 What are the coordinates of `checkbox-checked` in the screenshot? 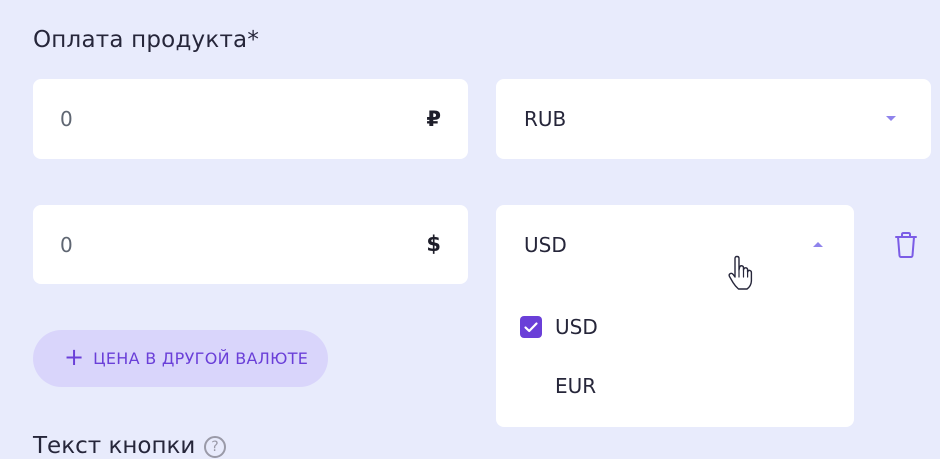 It's located at (531, 327).